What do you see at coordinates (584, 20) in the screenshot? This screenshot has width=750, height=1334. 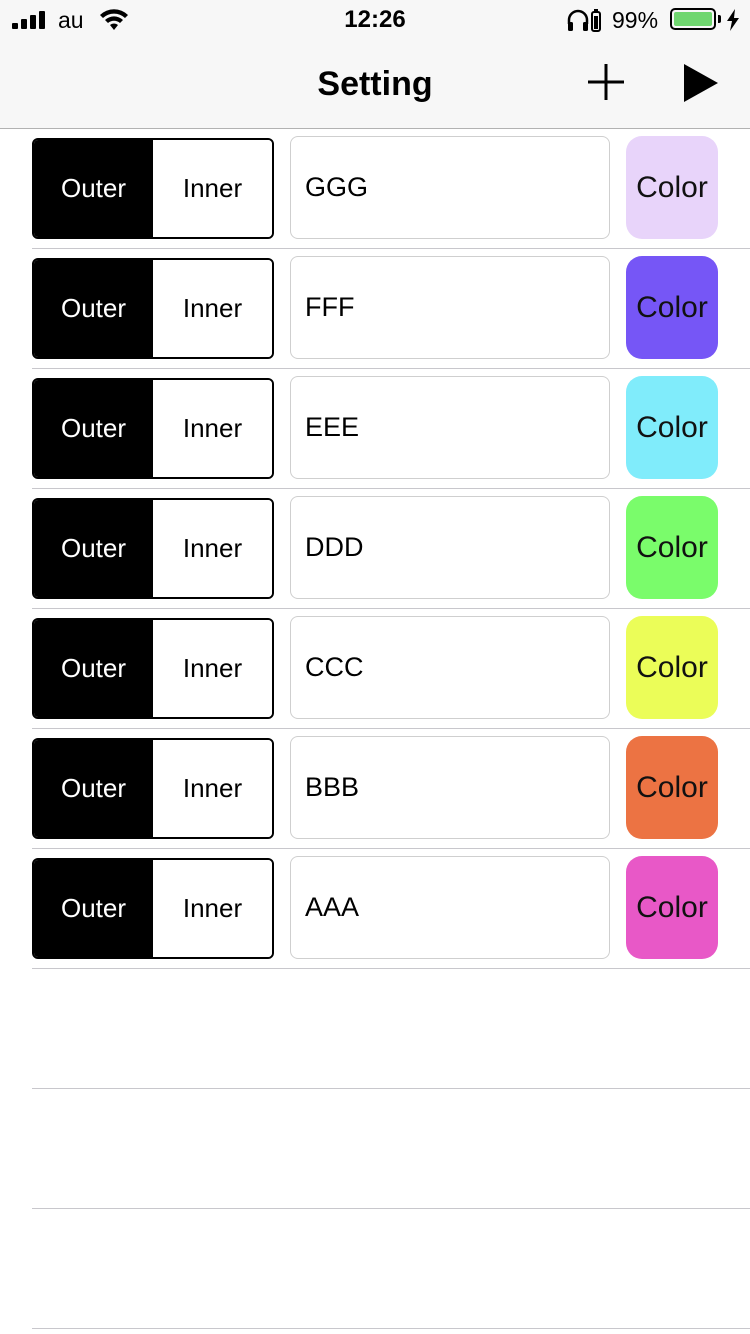 I see `headphones-icon` at bounding box center [584, 20].